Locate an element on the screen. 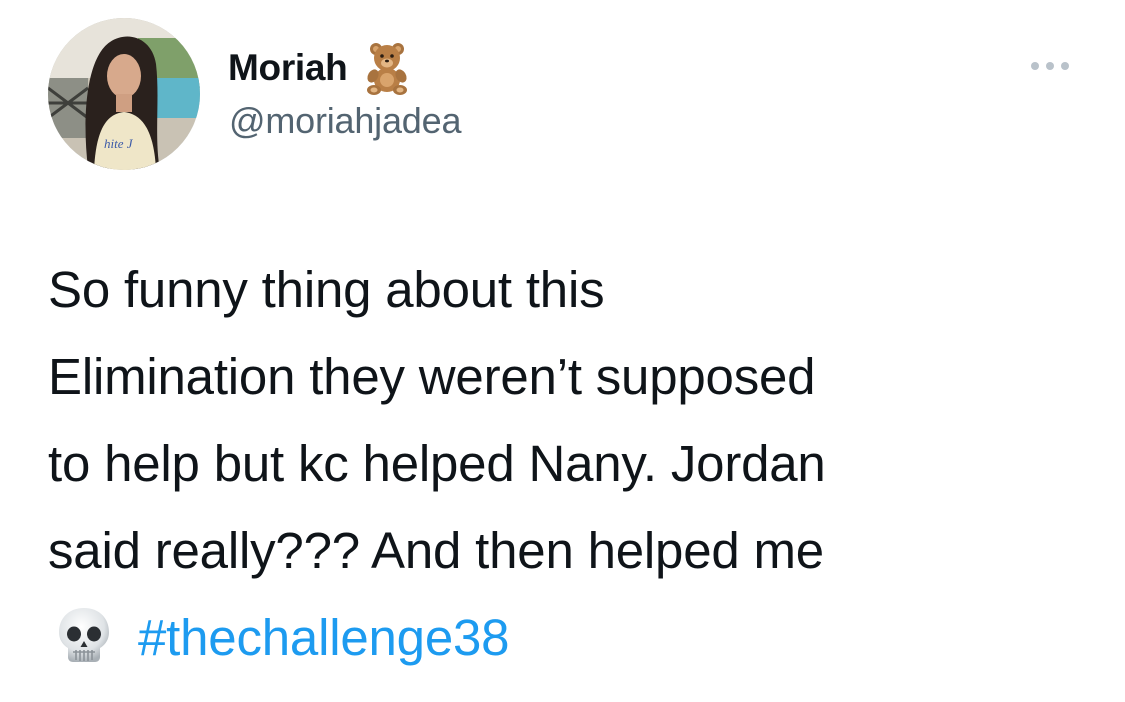 The width and height of the screenshot is (1125, 702). avatar-photo: hite J is located at coordinates (124, 94).